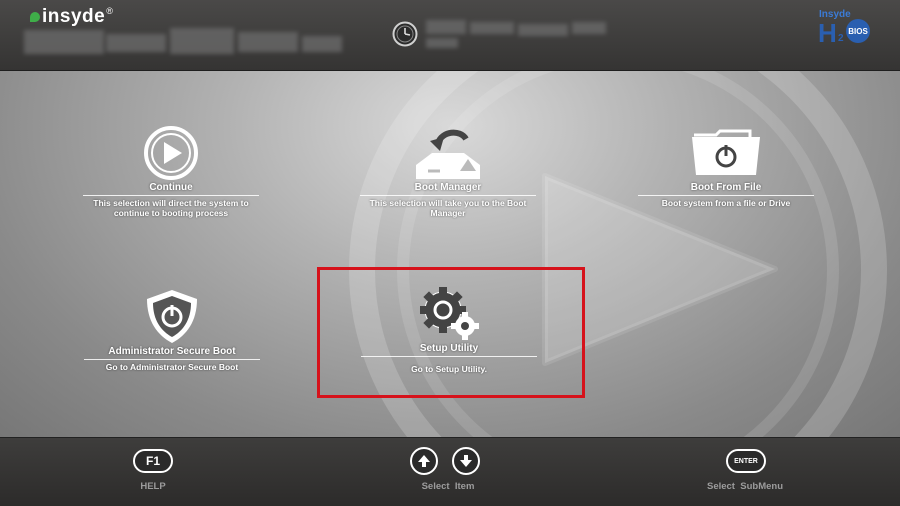 This screenshot has height=506, width=900. I want to click on arrow-up-key, so click(424, 461).